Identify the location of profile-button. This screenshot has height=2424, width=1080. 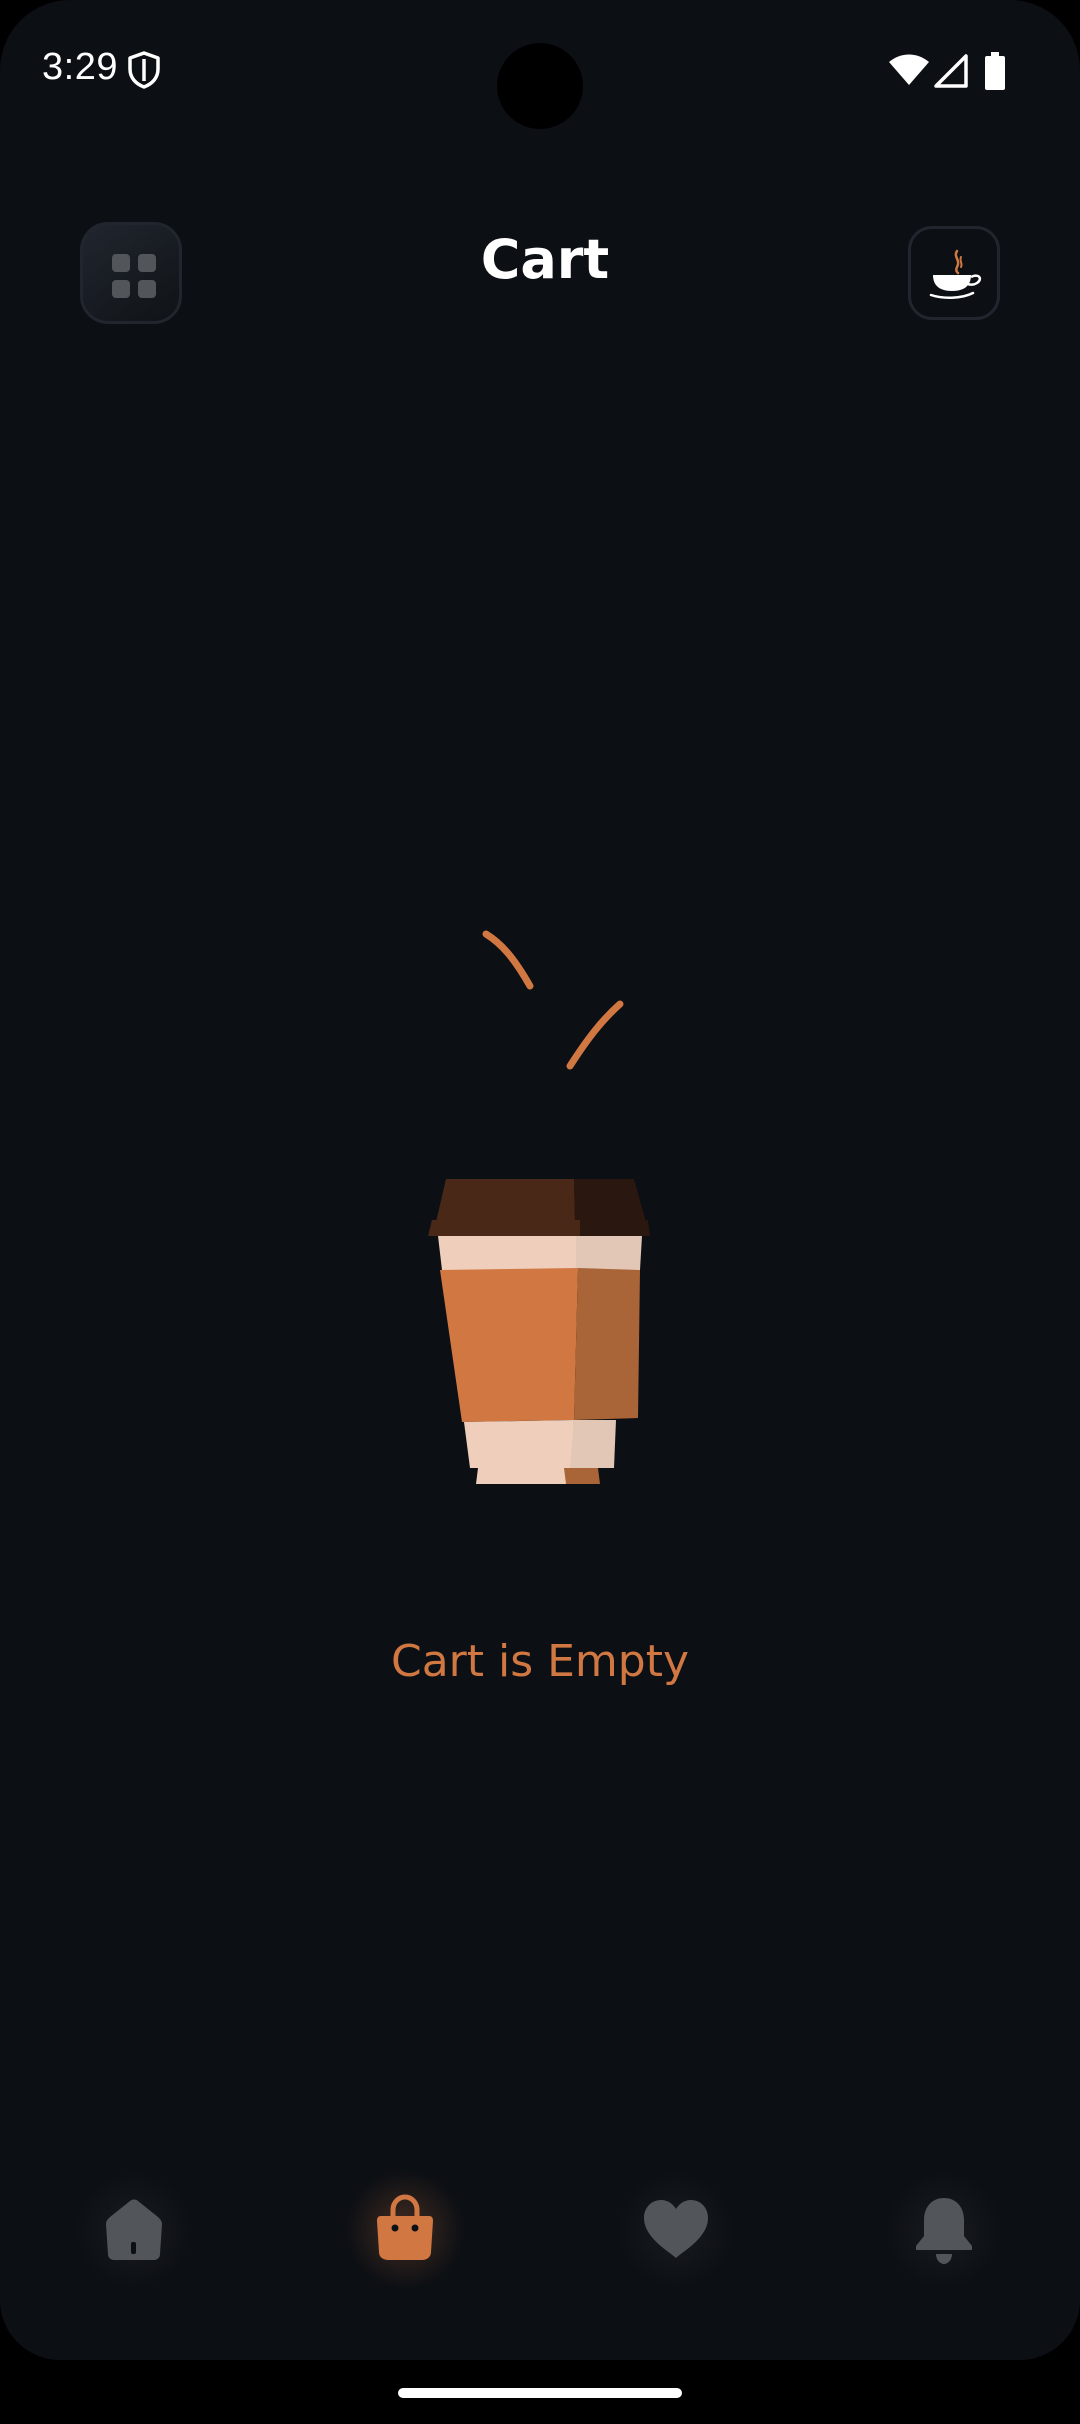
(954, 273).